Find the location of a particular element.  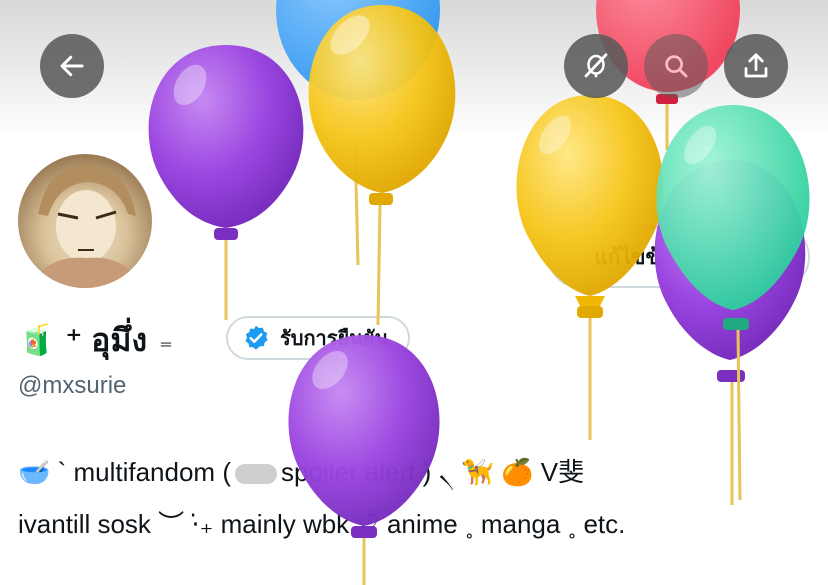

search-icon is located at coordinates (676, 66).